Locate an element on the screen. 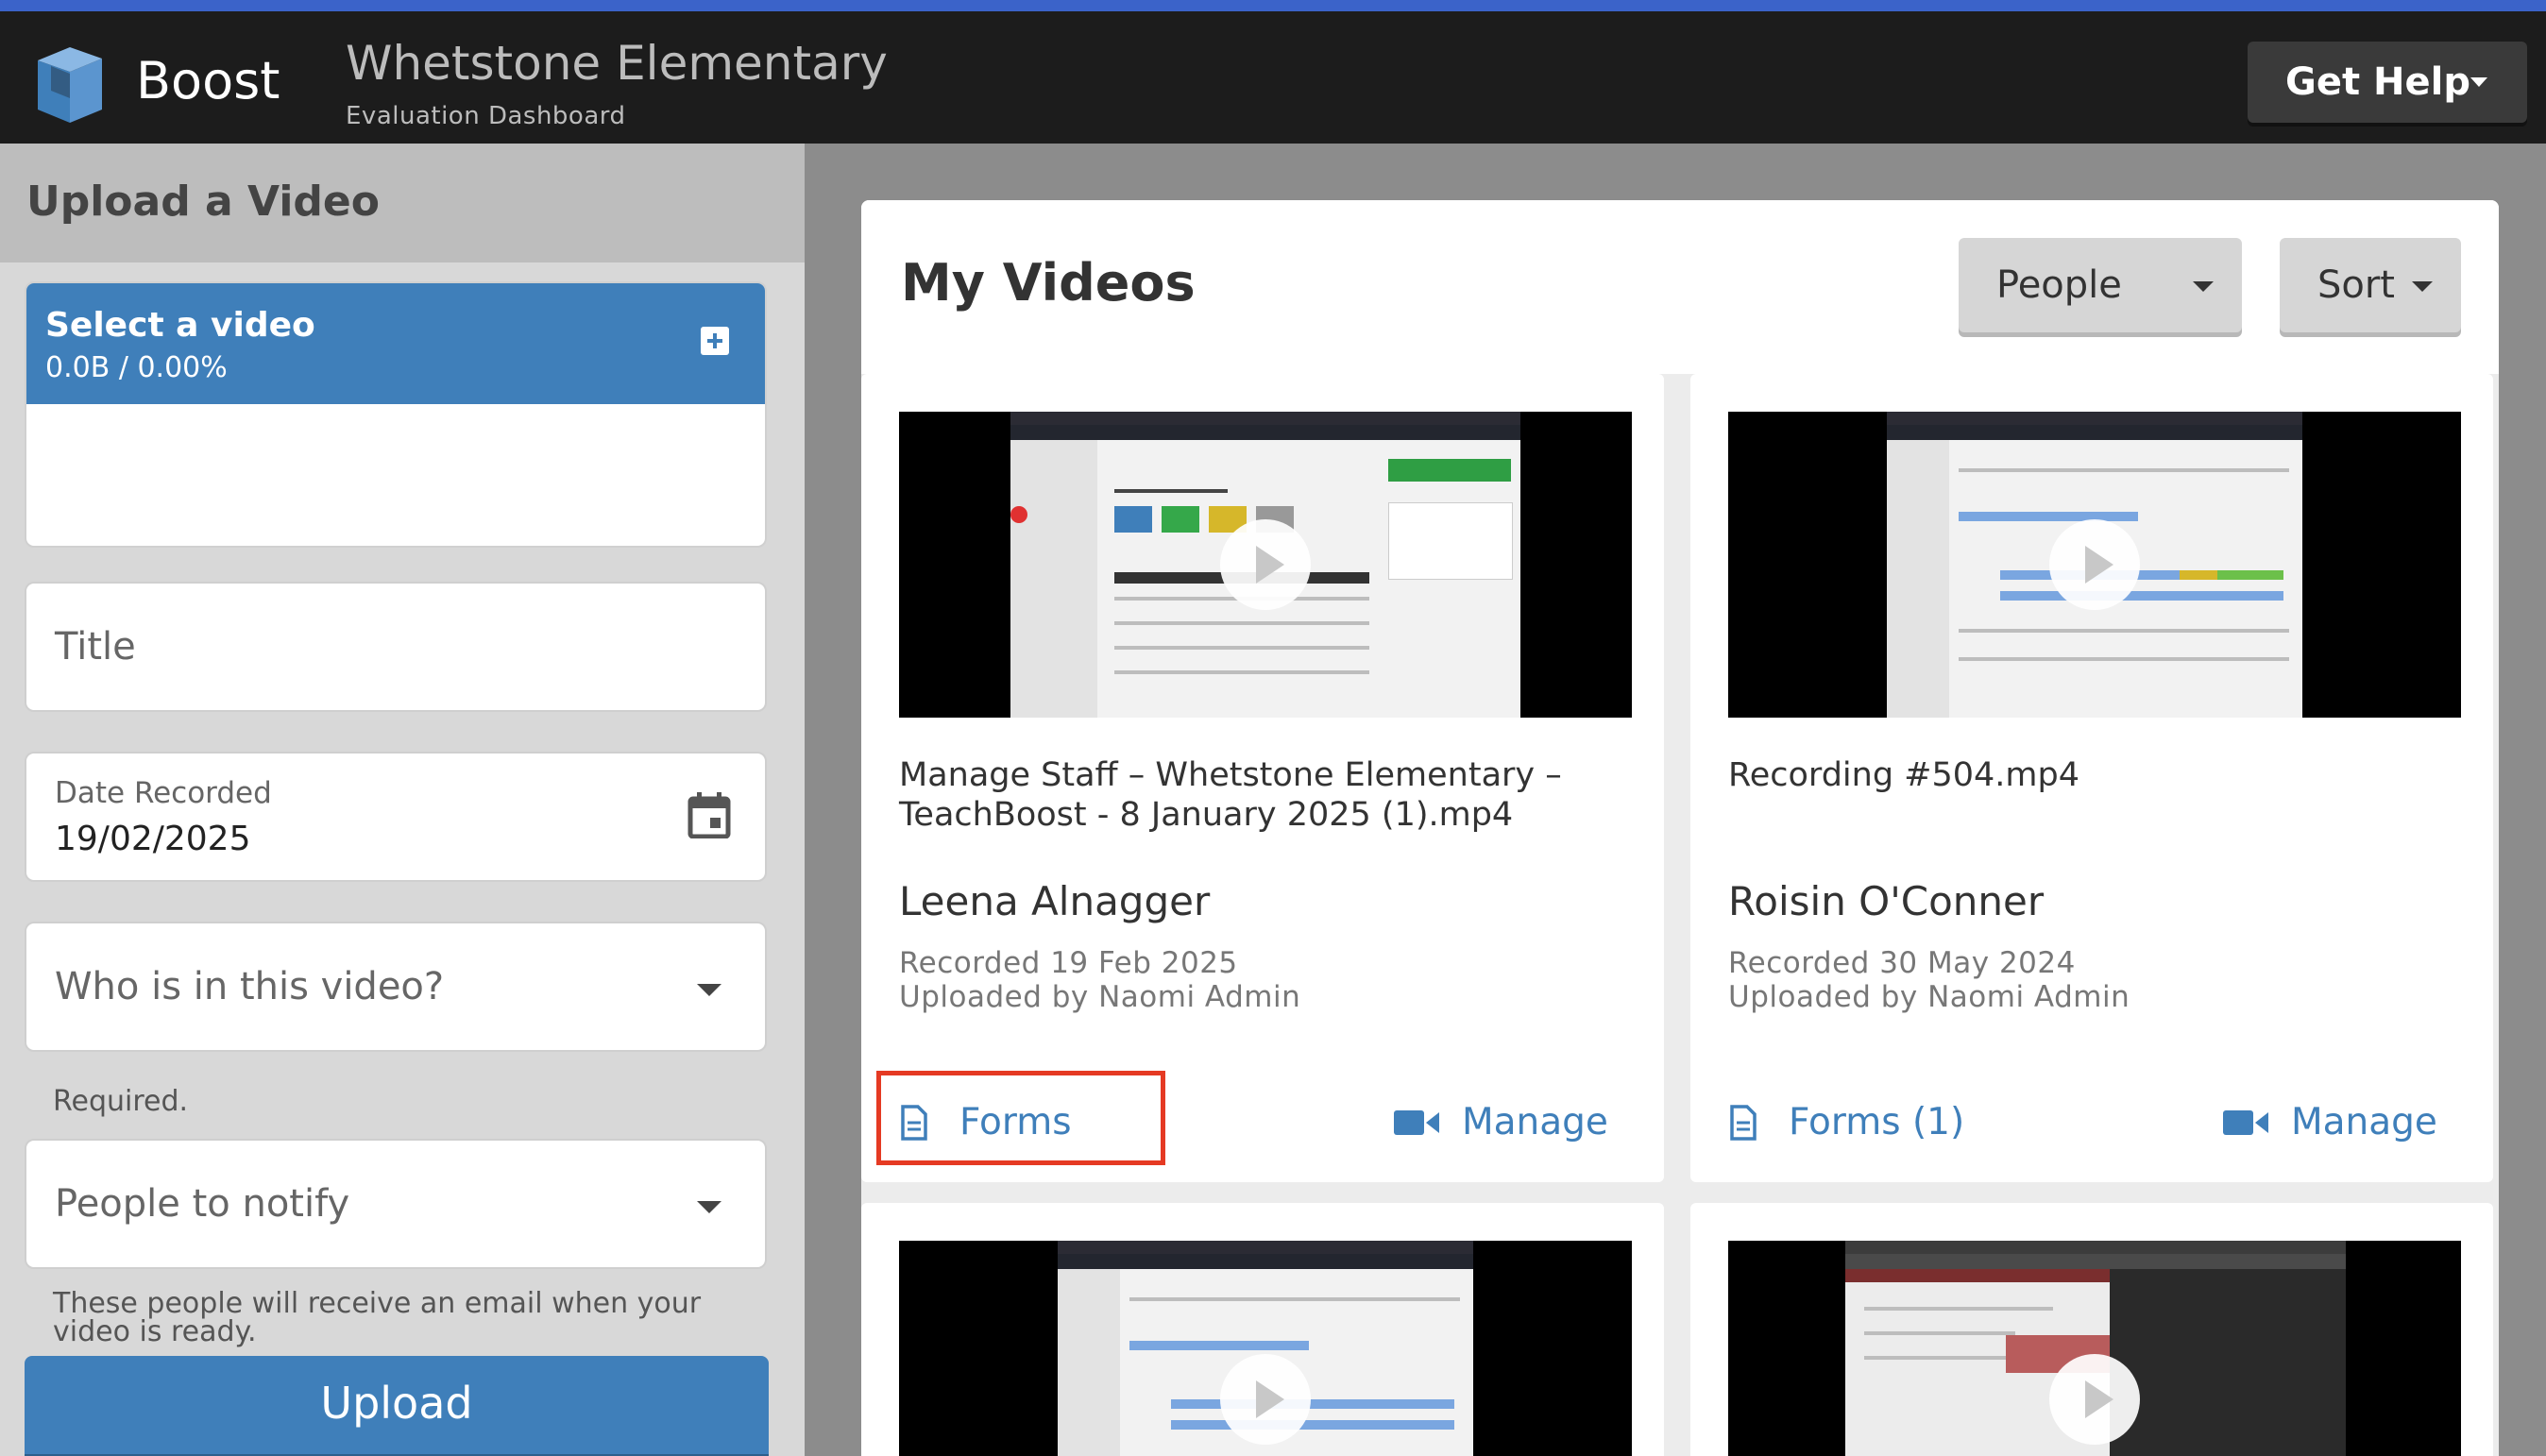 The width and height of the screenshot is (2546, 1456). sort-button: Sort is located at coordinates (2370, 285).